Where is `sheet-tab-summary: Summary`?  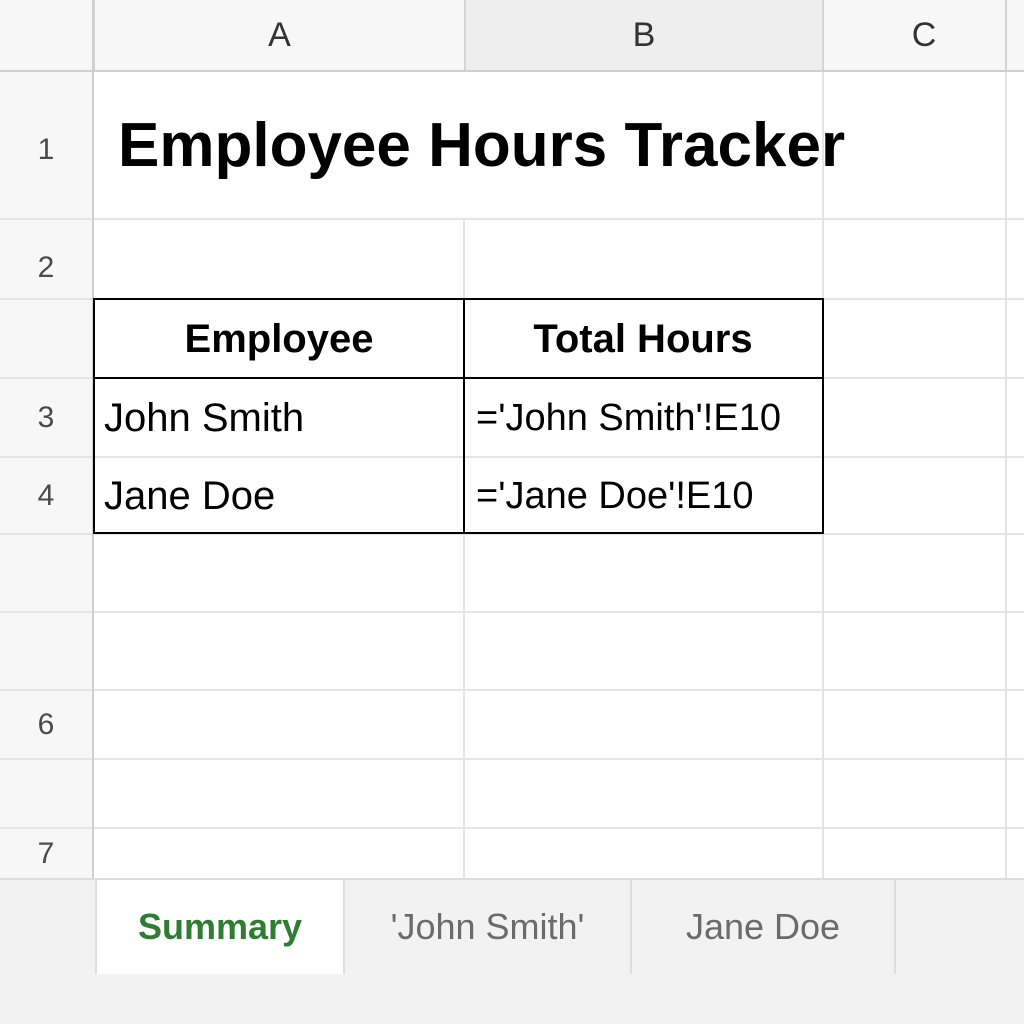 sheet-tab-summary: Summary is located at coordinates (220, 927).